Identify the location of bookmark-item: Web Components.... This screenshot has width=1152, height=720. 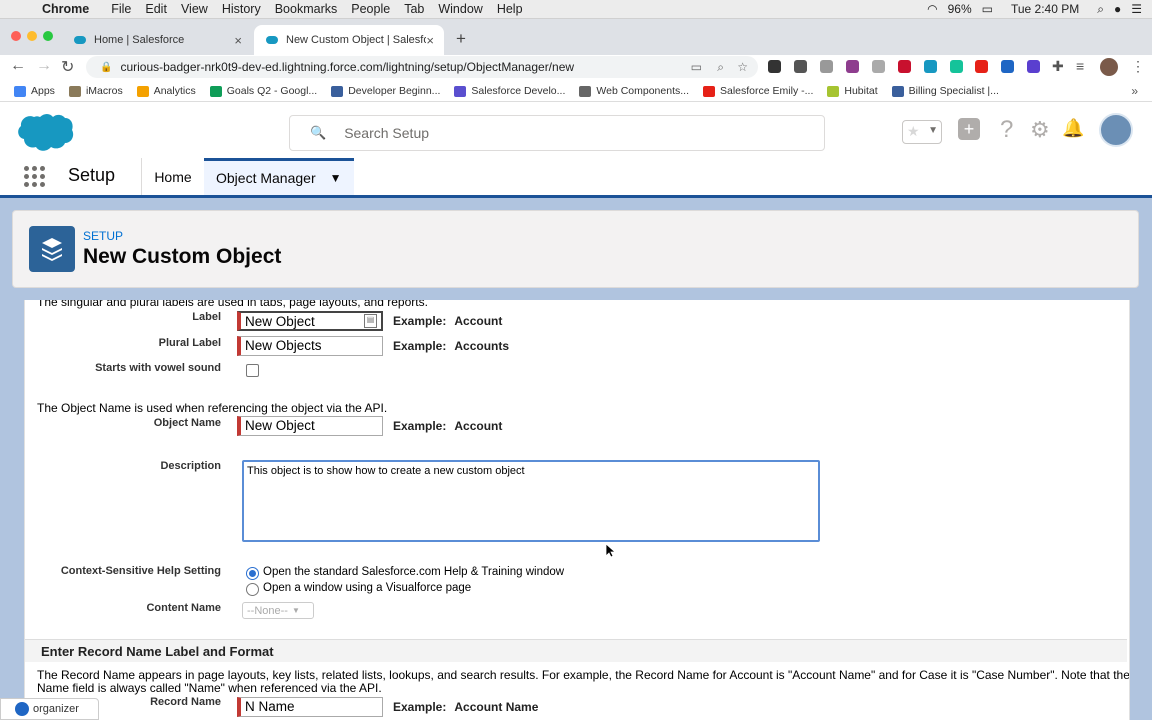
(634, 91).